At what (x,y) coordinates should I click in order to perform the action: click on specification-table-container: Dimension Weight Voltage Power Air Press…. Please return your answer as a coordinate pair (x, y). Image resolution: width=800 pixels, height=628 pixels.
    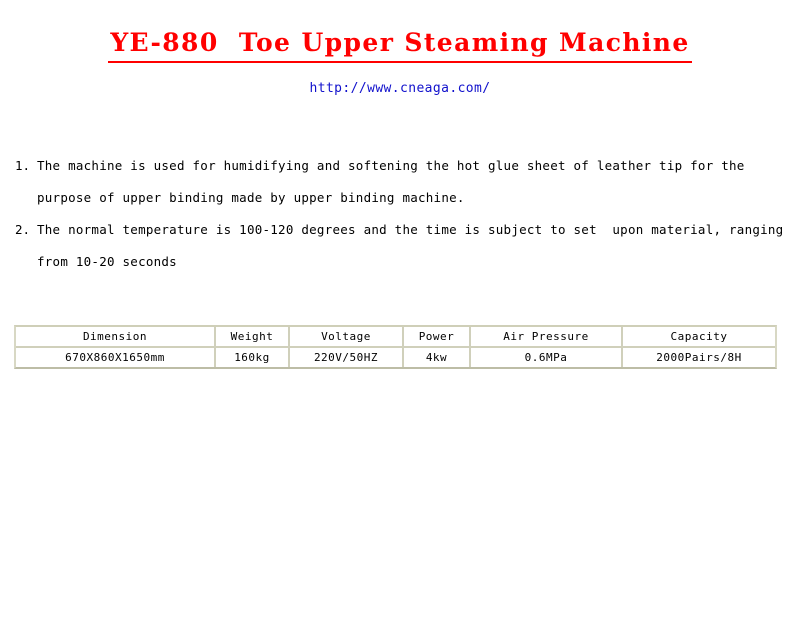
    Looking at the image, I should click on (395, 347).